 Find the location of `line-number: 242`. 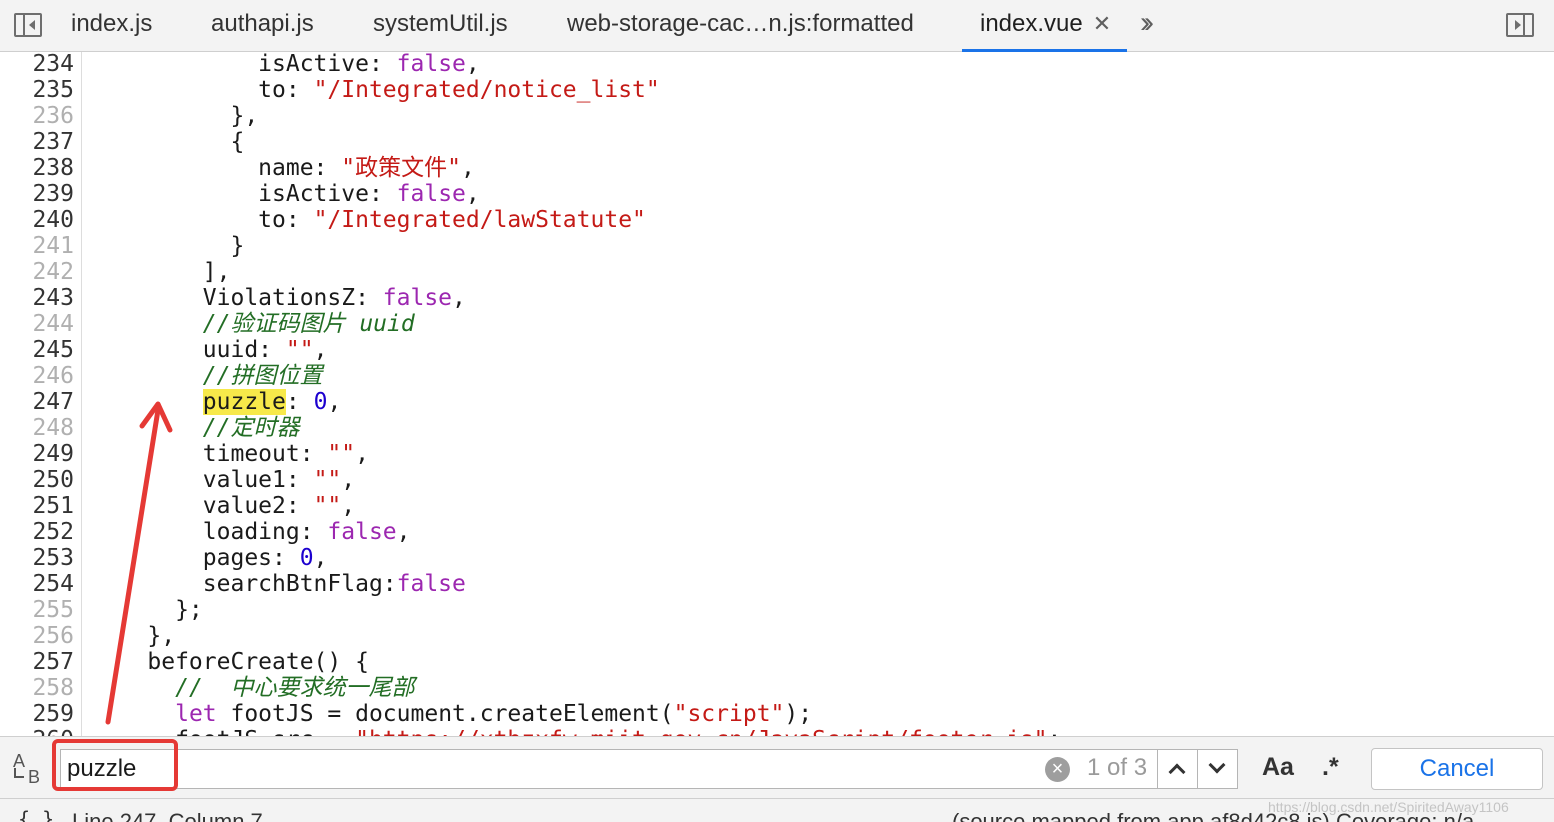

line-number: 242 is located at coordinates (37, 272).